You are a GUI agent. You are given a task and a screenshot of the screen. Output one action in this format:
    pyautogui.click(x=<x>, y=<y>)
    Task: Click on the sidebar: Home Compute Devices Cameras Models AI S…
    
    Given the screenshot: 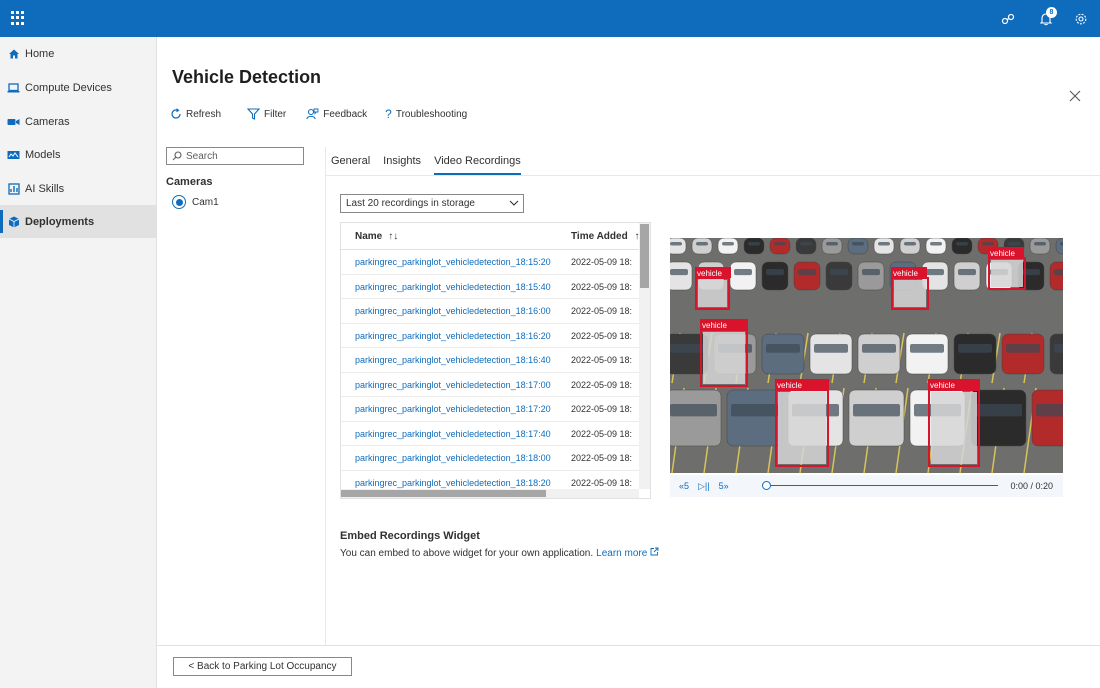 What is the action you would take?
    pyautogui.click(x=78, y=362)
    